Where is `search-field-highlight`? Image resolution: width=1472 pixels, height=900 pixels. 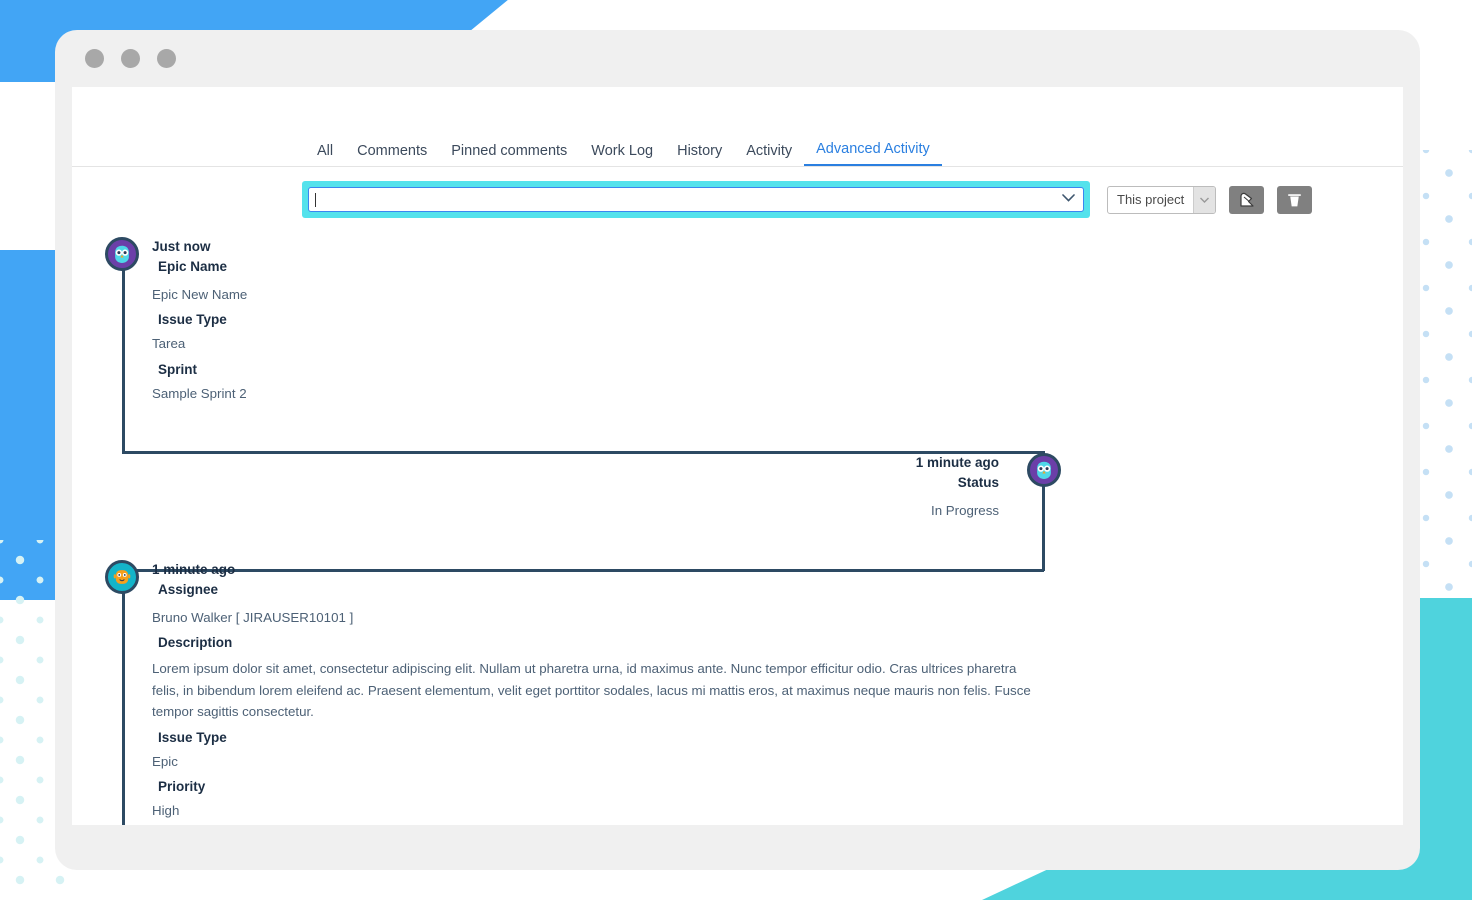
search-field-highlight is located at coordinates (696, 199).